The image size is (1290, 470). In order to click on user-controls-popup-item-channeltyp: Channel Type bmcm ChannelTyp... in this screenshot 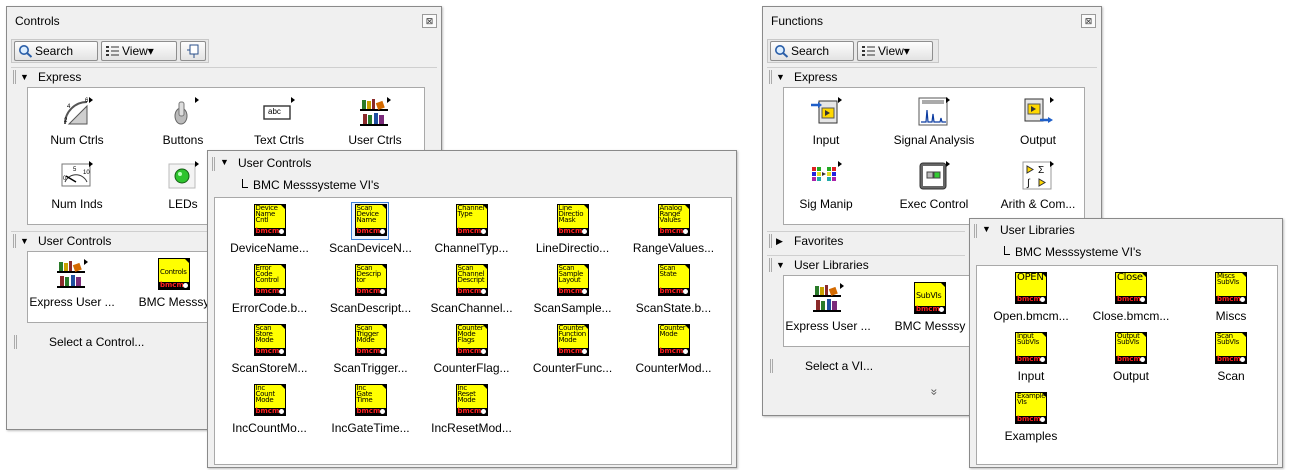, I will do `click(471, 230)`.